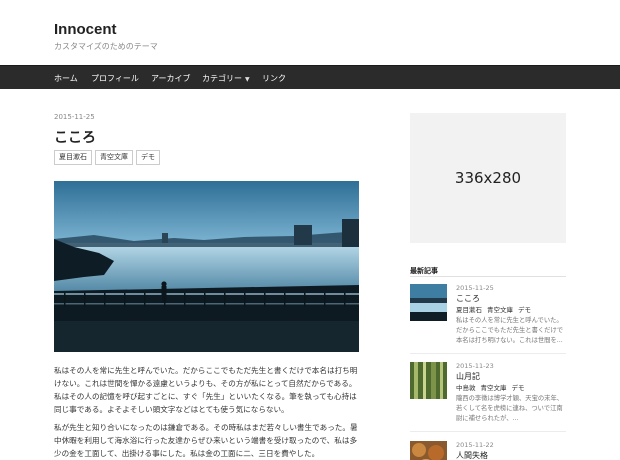 This screenshot has width=620, height=460. I want to click on recent-post-date: 2015-11-22, so click(475, 445).